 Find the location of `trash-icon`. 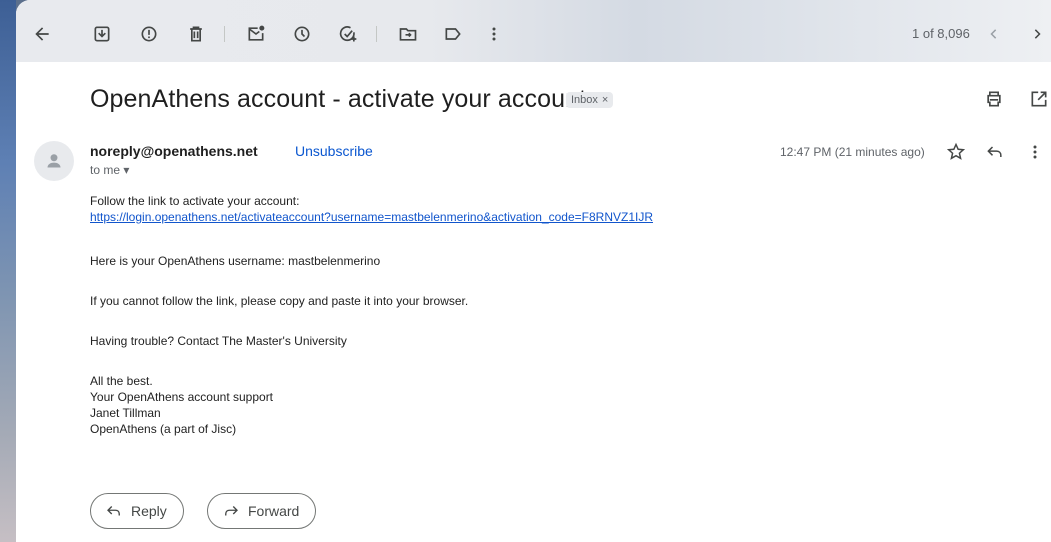

trash-icon is located at coordinates (196, 34).